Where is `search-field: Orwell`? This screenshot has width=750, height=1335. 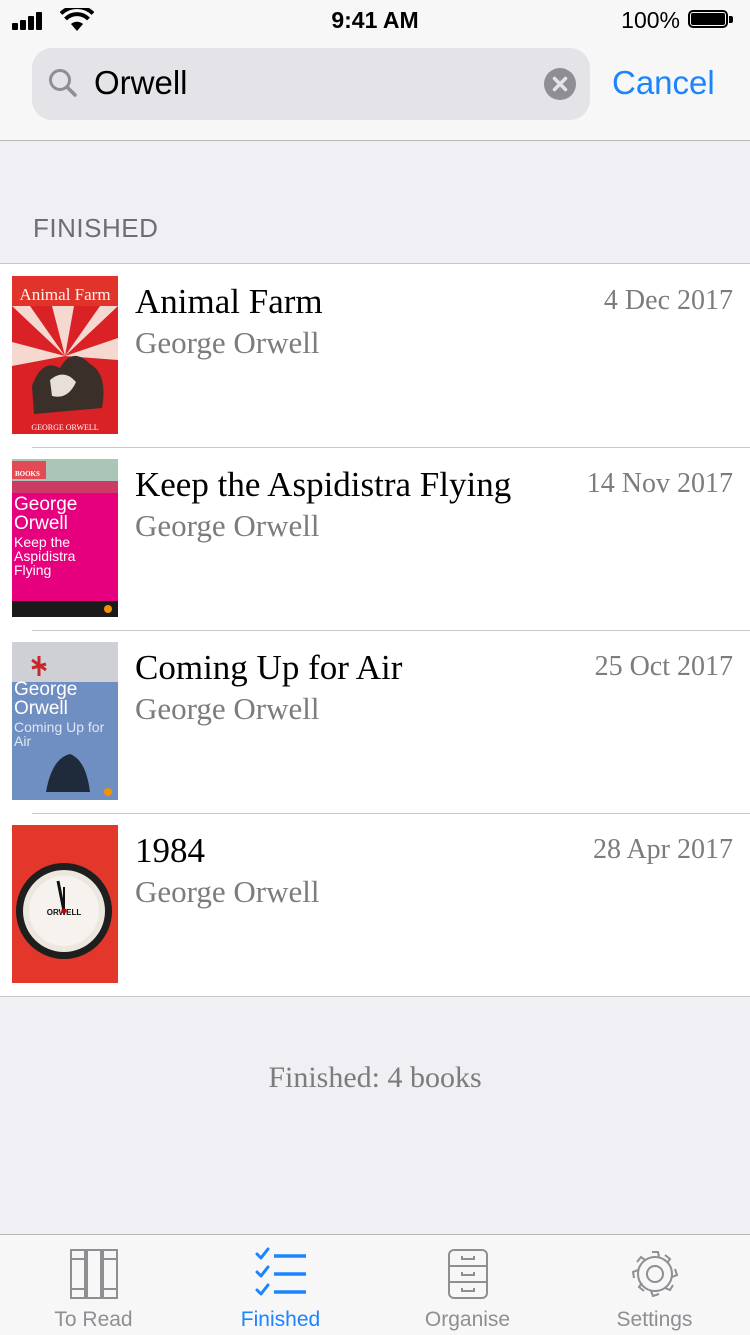
search-field: Orwell is located at coordinates (311, 84).